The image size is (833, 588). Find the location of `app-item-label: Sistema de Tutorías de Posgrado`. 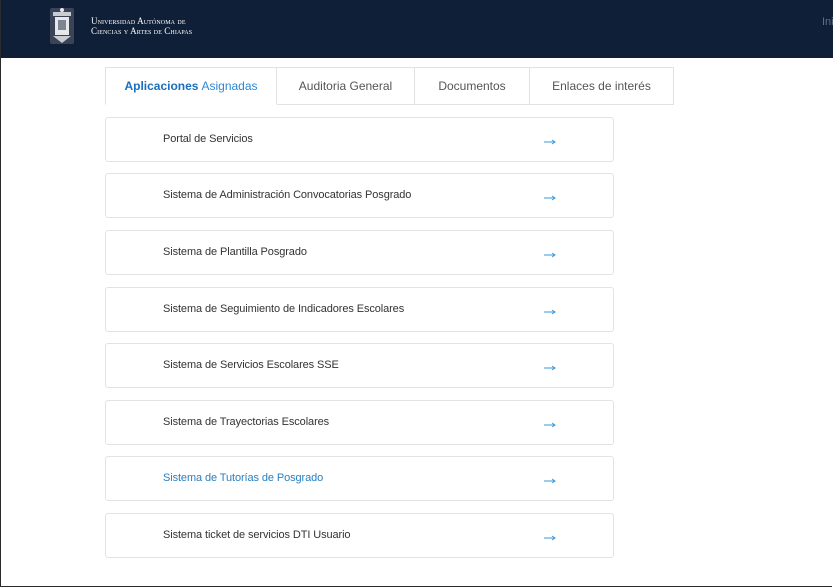

app-item-label: Sistema de Tutorías de Posgrado is located at coordinates (243, 478).